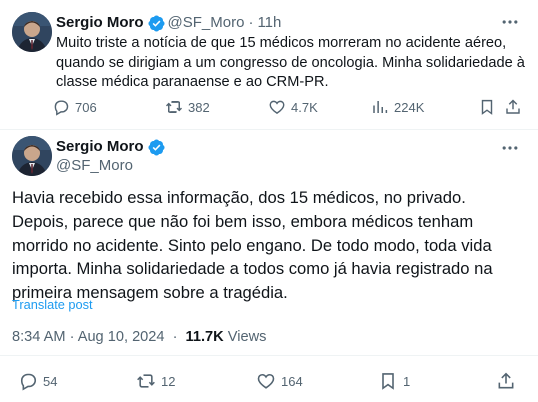 The image size is (538, 402). I want to click on views-count: 11.7K, so click(204, 337).